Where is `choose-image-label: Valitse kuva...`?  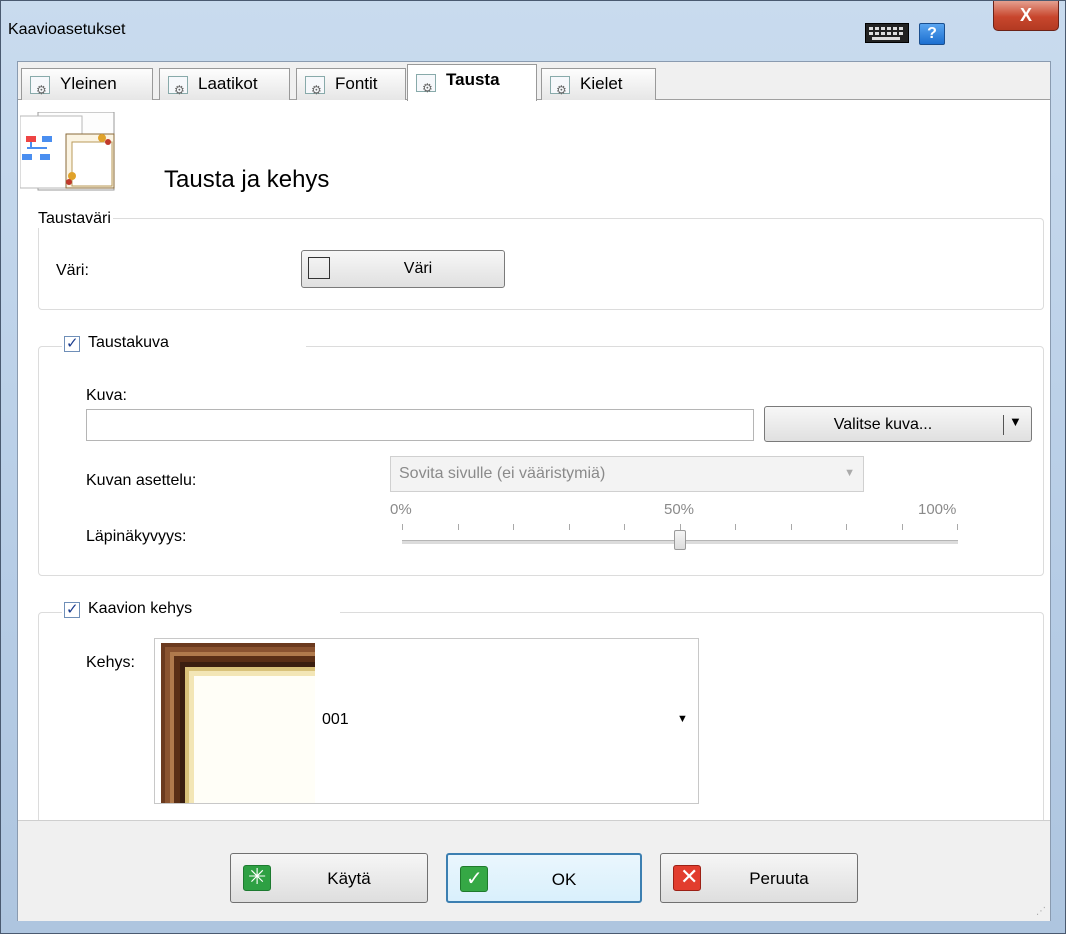
choose-image-label: Valitse kuva... is located at coordinates (883, 424).